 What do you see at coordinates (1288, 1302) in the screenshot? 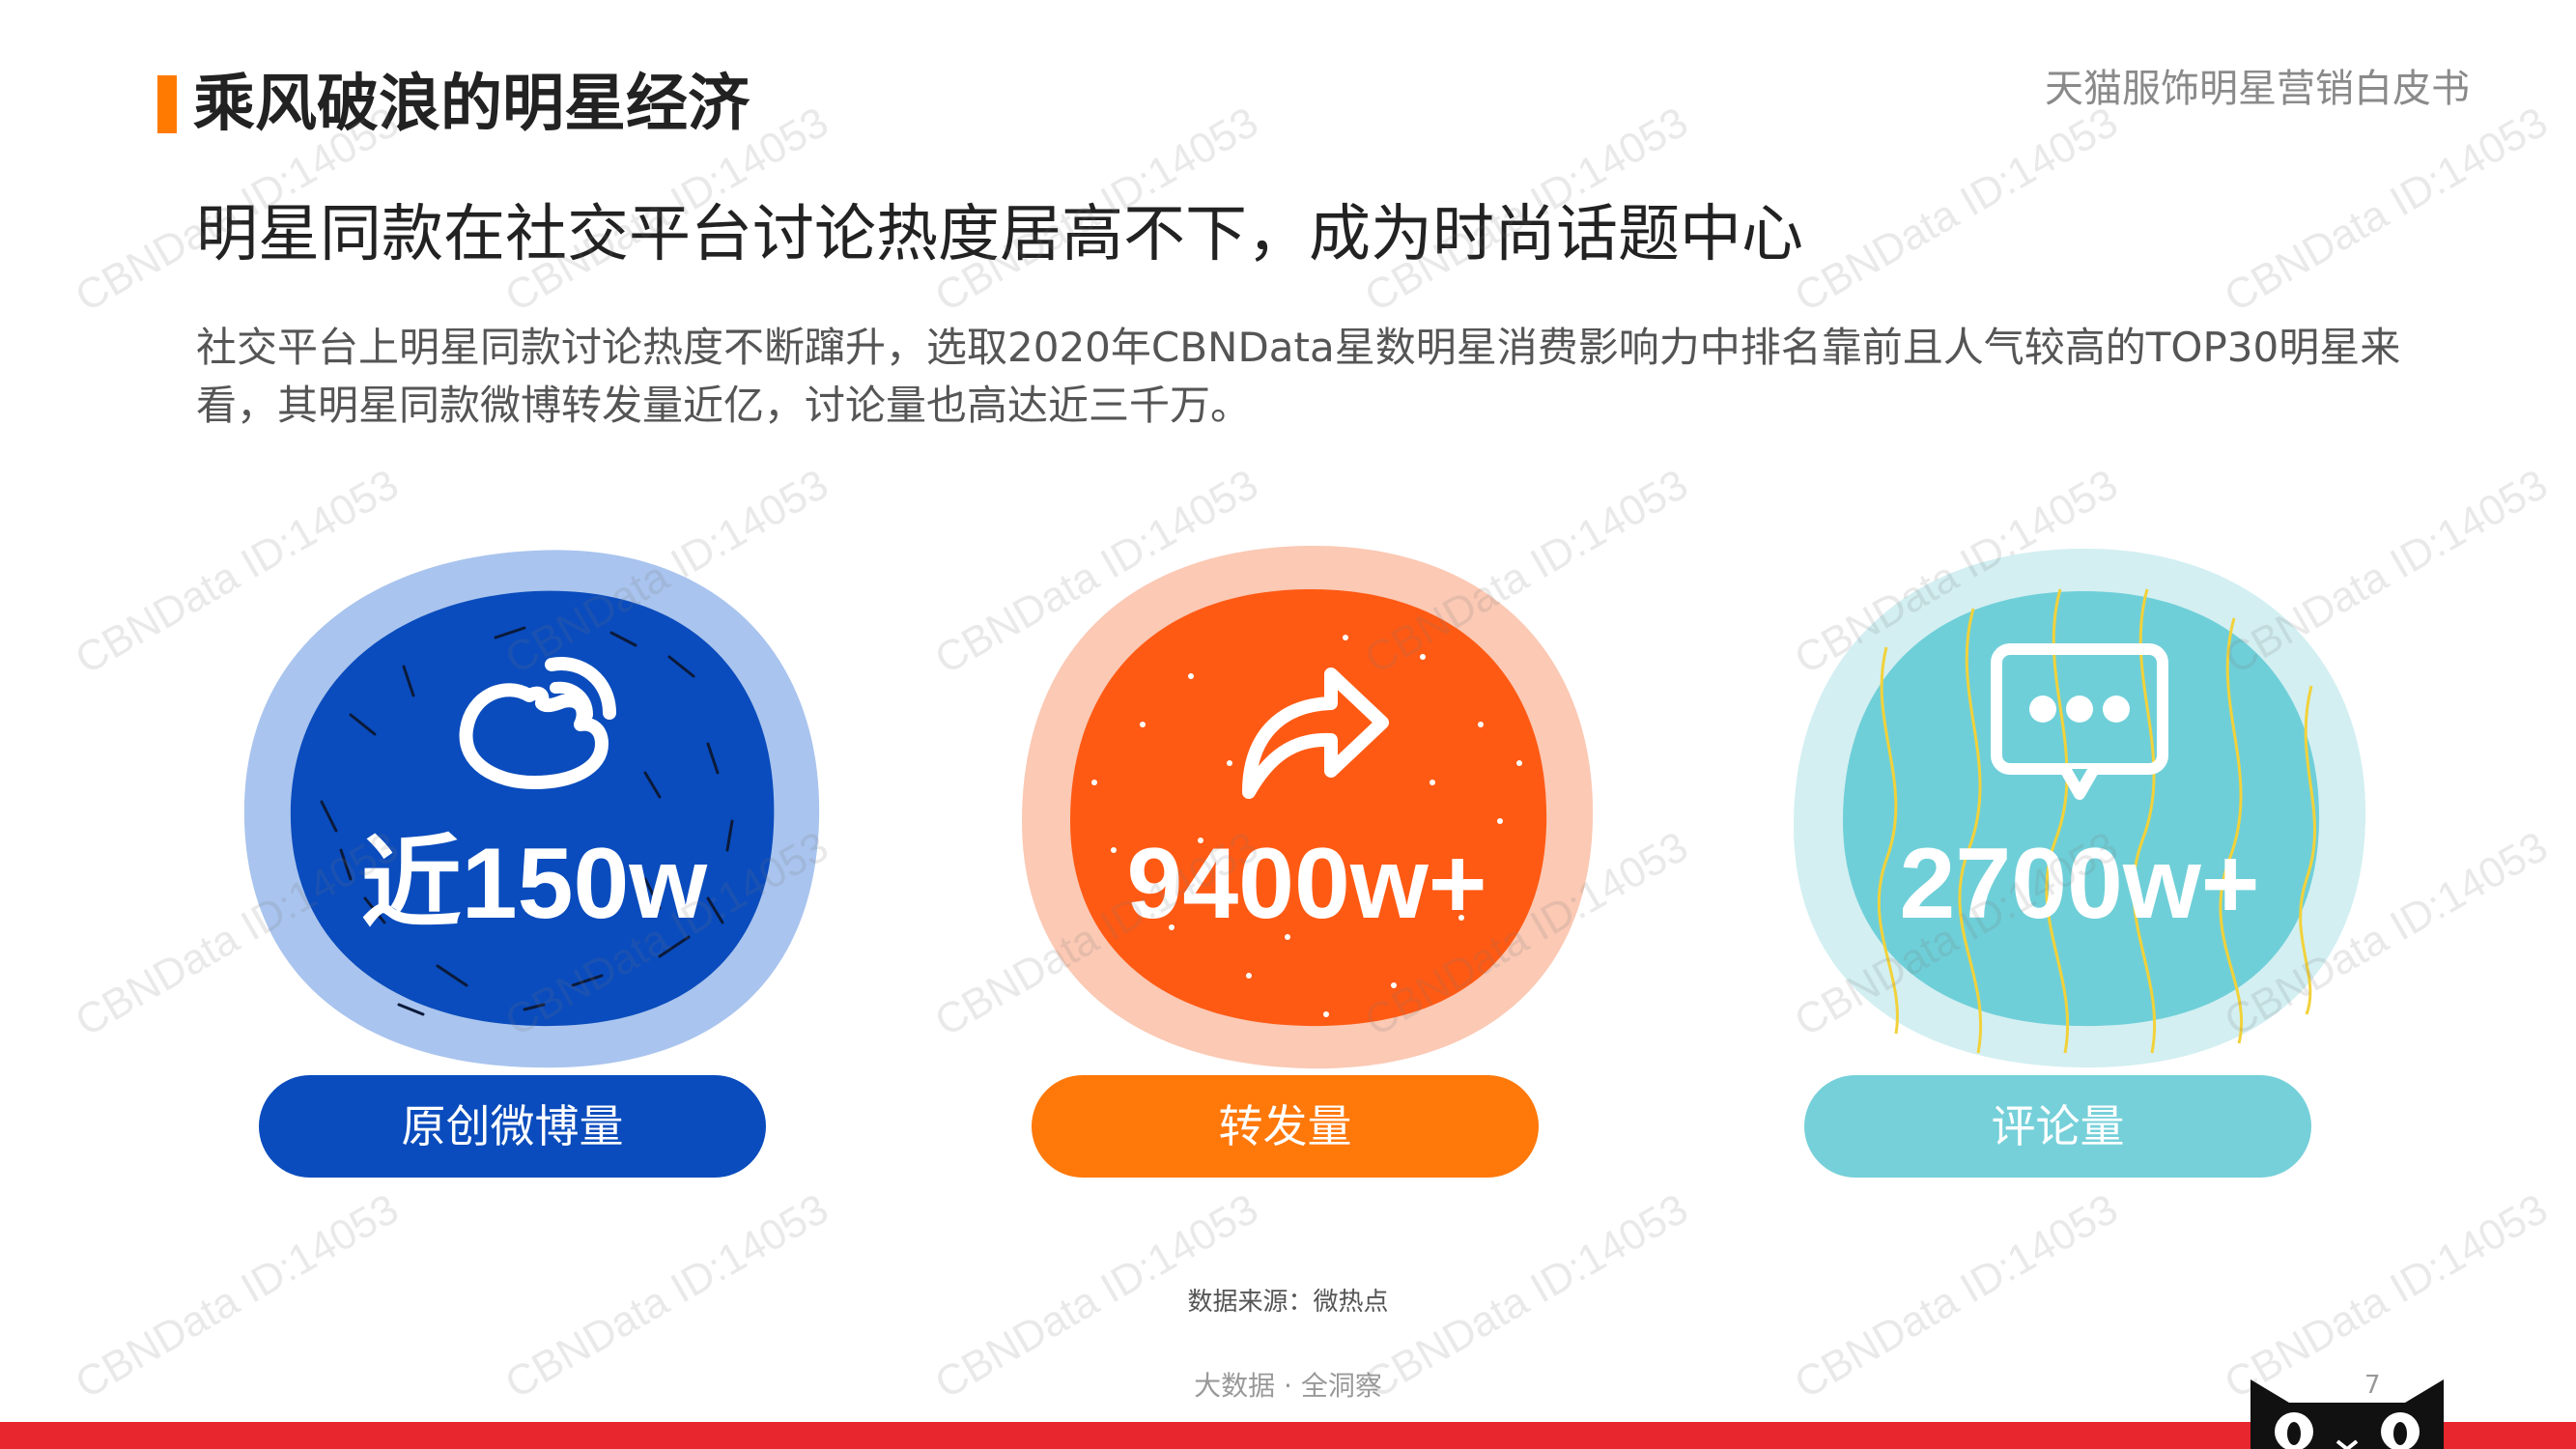
I see `data-source: 数据来源：微热点` at bounding box center [1288, 1302].